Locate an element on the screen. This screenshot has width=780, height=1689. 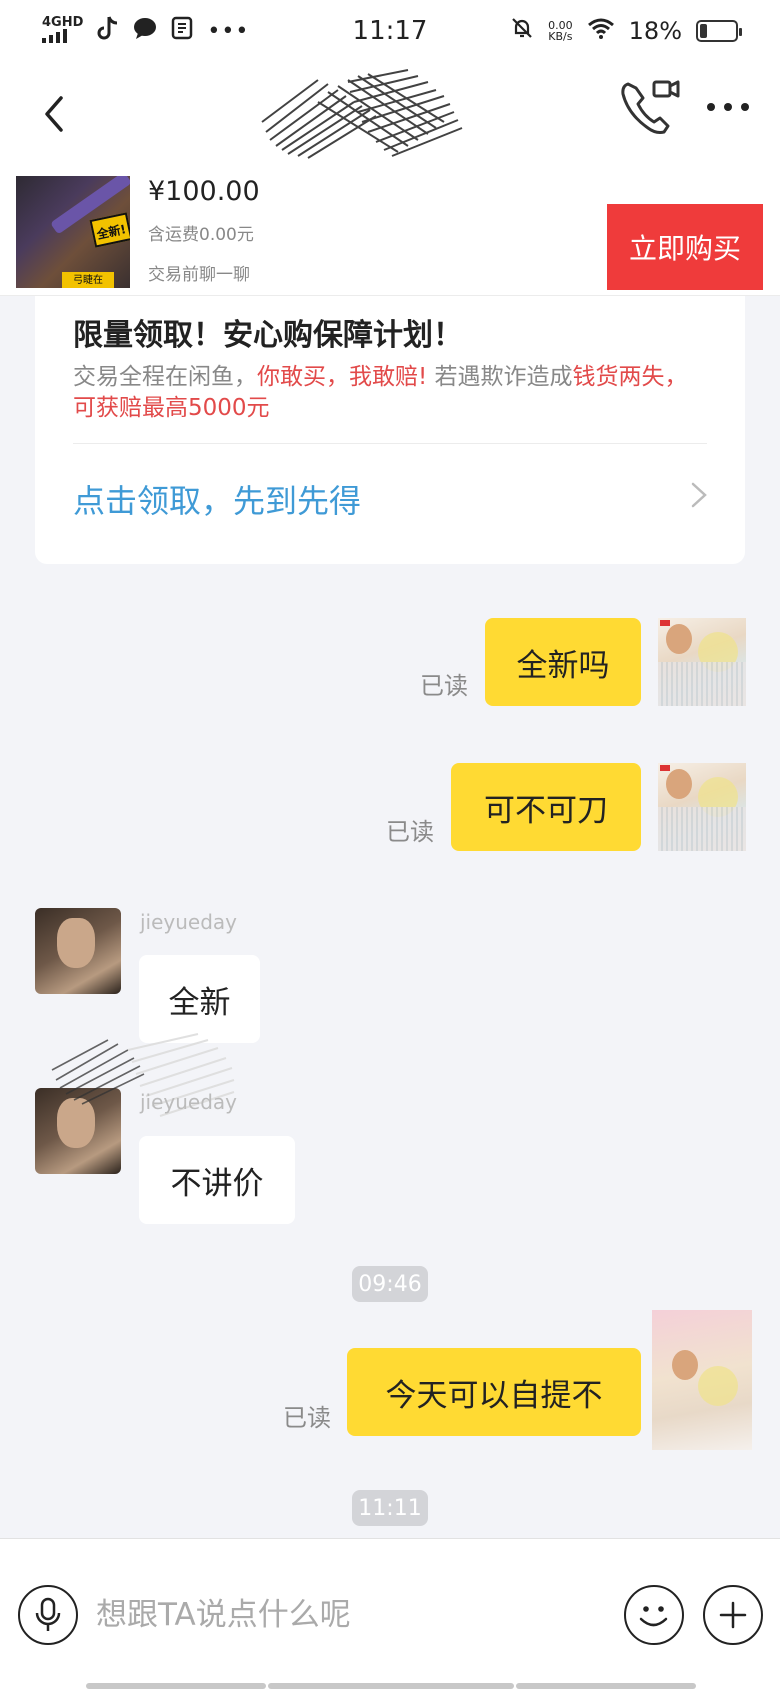
phone-video-icon is located at coordinates (650, 107).